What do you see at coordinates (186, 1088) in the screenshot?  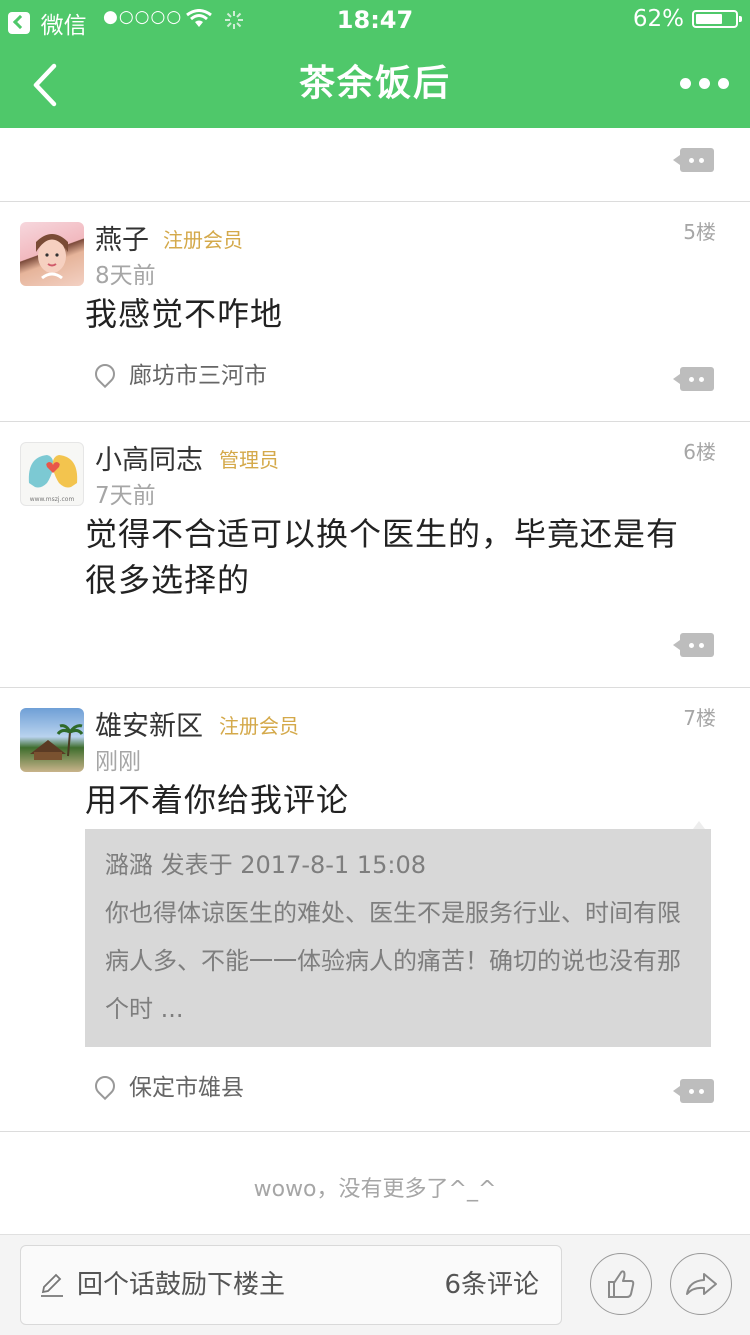 I see `location-label: 保定市雄县` at bounding box center [186, 1088].